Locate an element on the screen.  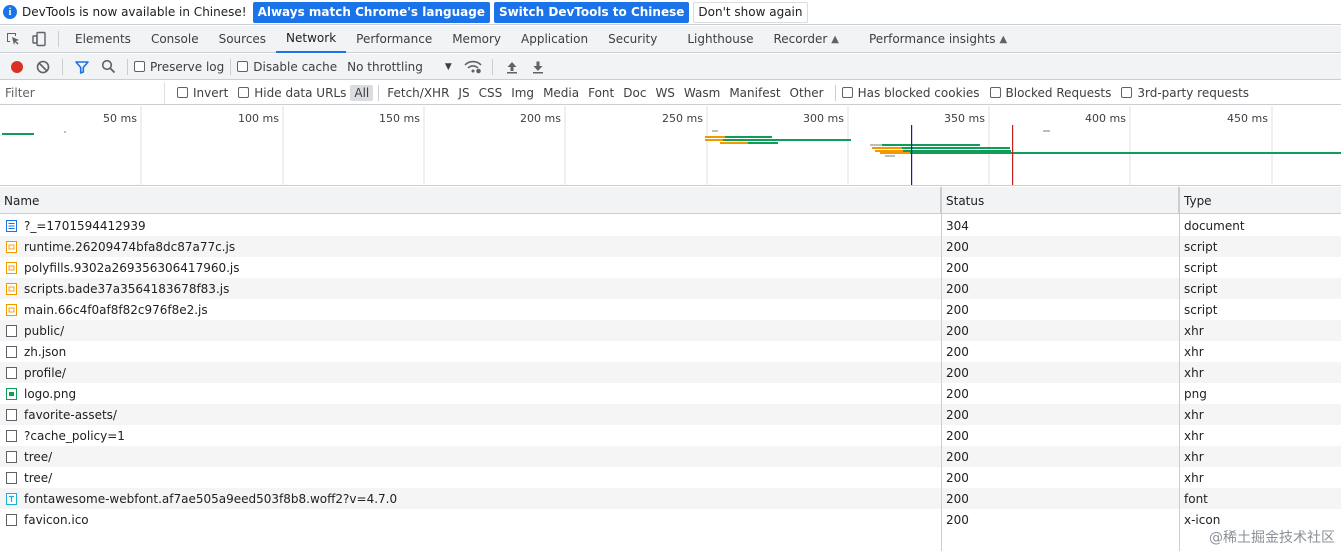
table-row: profile/200 xhr is located at coordinates (670, 372).